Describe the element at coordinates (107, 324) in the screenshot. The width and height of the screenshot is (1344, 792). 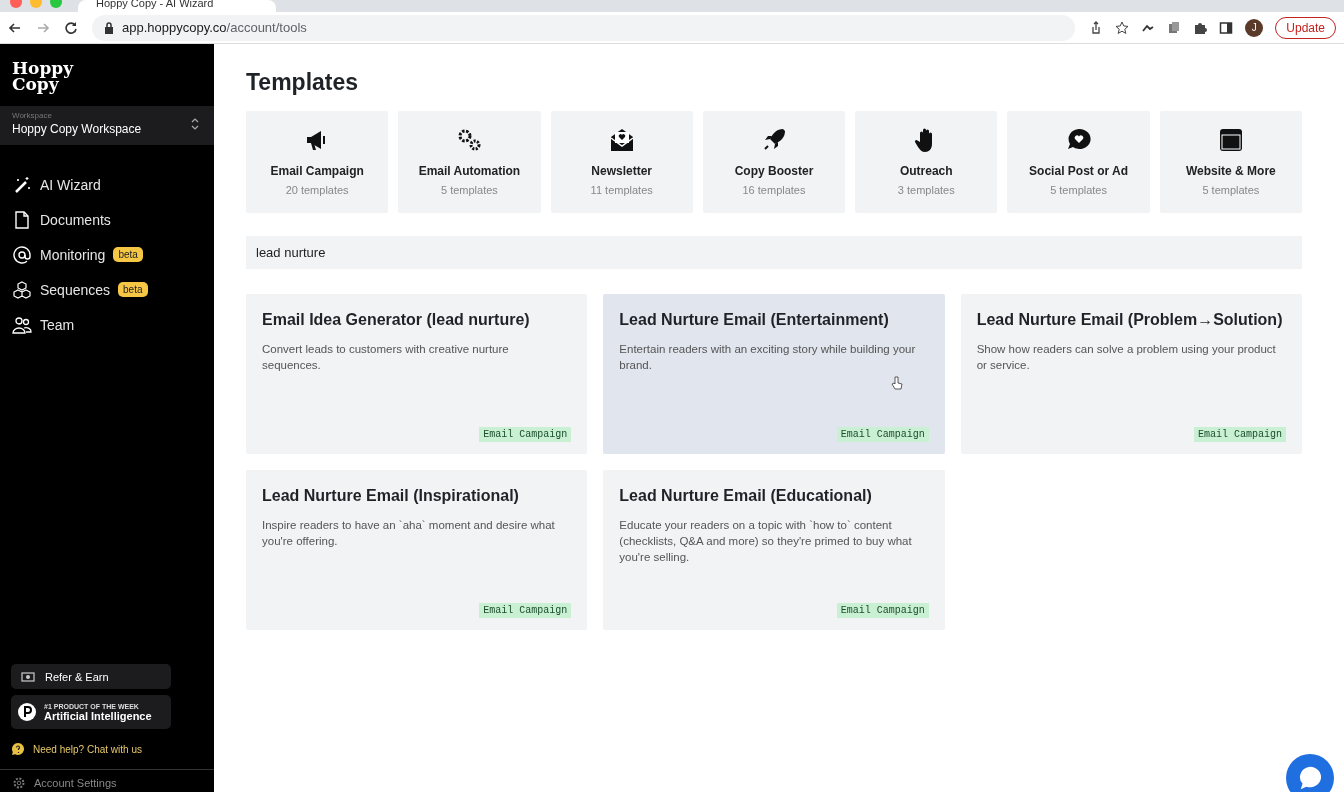
I see `nav-item: Team` at that location.